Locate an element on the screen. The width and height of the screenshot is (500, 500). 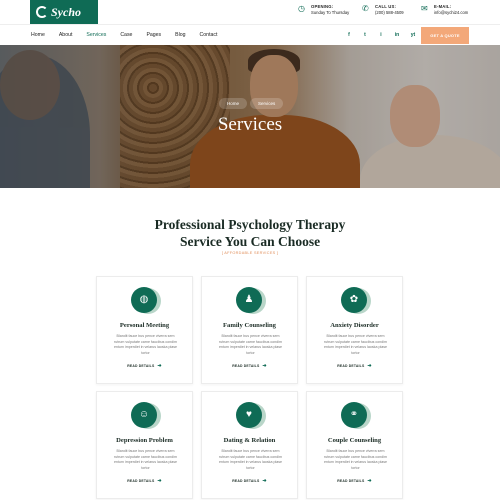
heart-hand-icon: ♥ is located at coordinates (249, 415).